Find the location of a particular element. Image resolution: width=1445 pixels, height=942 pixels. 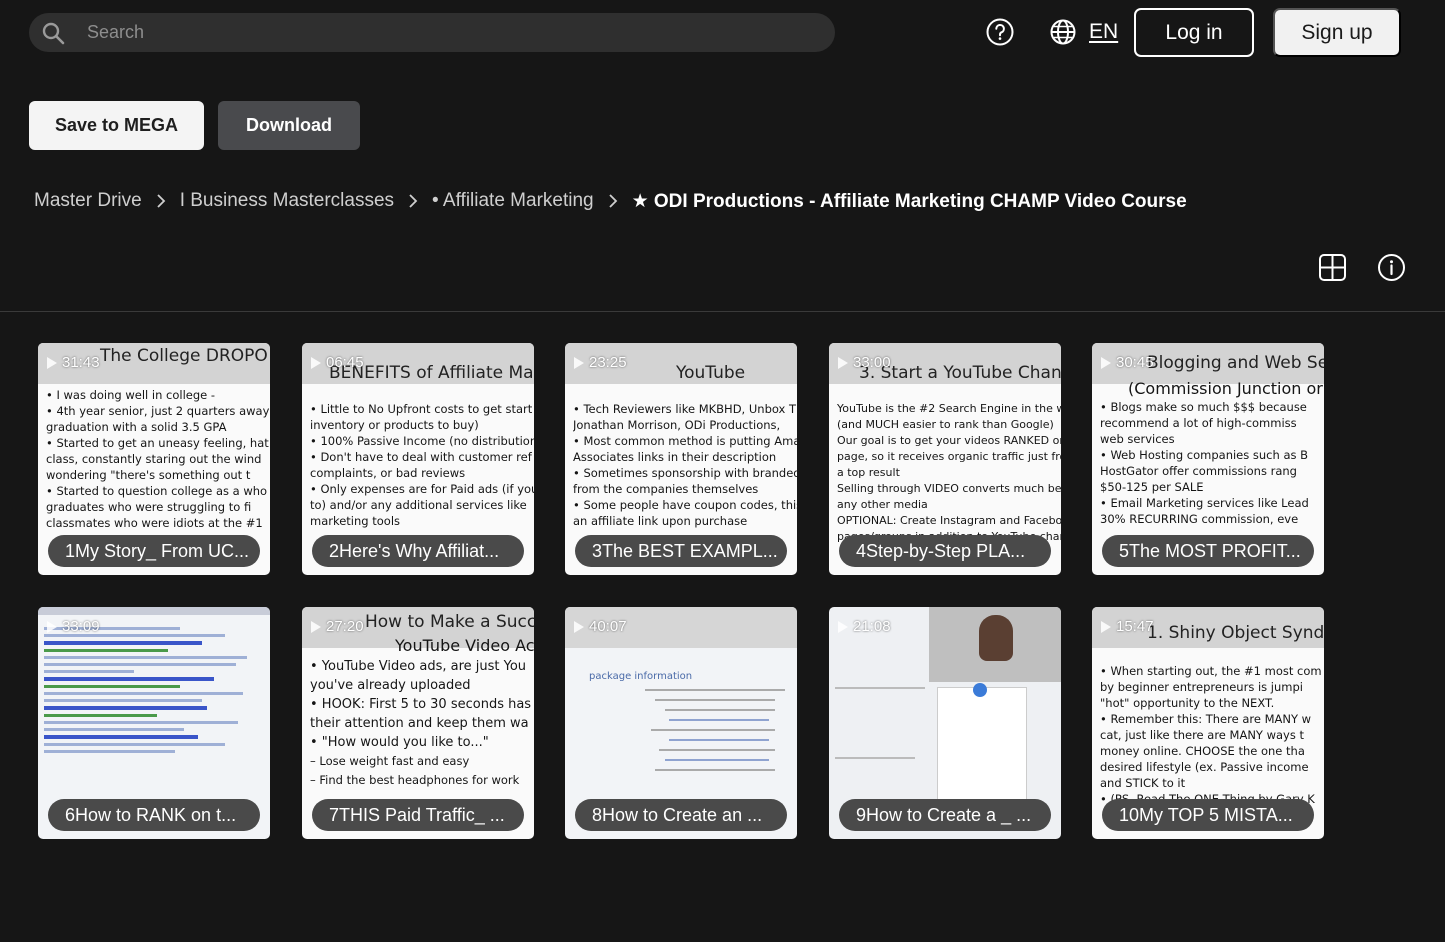

help-circle-icon is located at coordinates (1000, 32).